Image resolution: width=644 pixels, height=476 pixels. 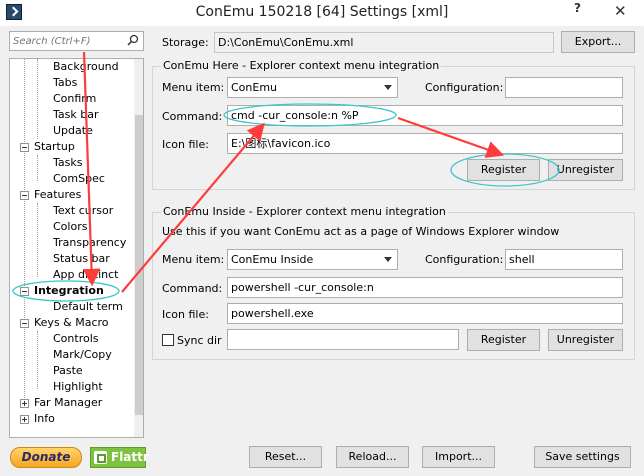 What do you see at coordinates (86, 67) in the screenshot?
I see `tree-item-background: Background` at bounding box center [86, 67].